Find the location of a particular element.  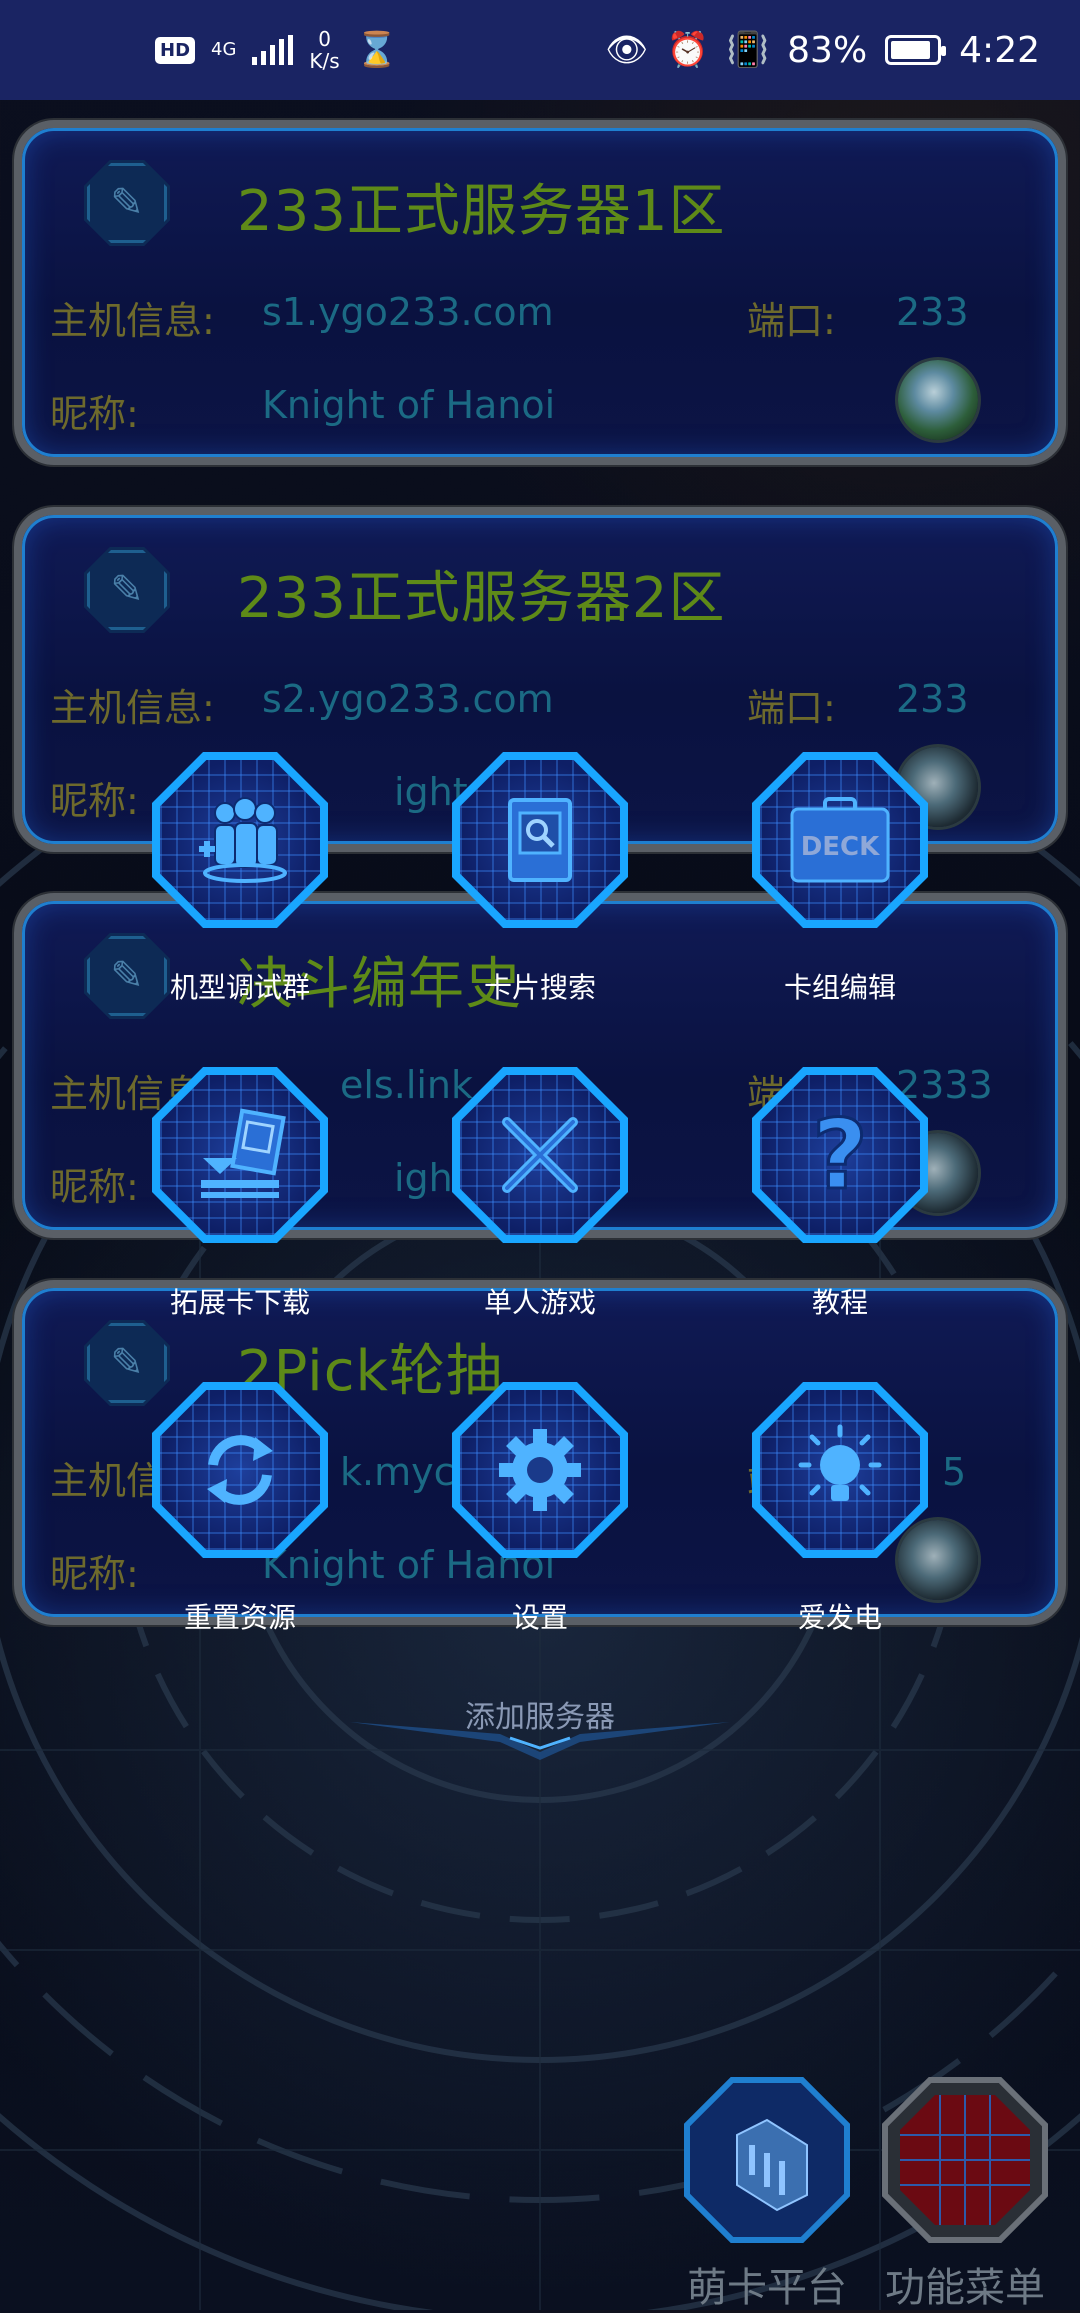

platform-button: 萌卡平台 is located at coordinates (767, 2193).